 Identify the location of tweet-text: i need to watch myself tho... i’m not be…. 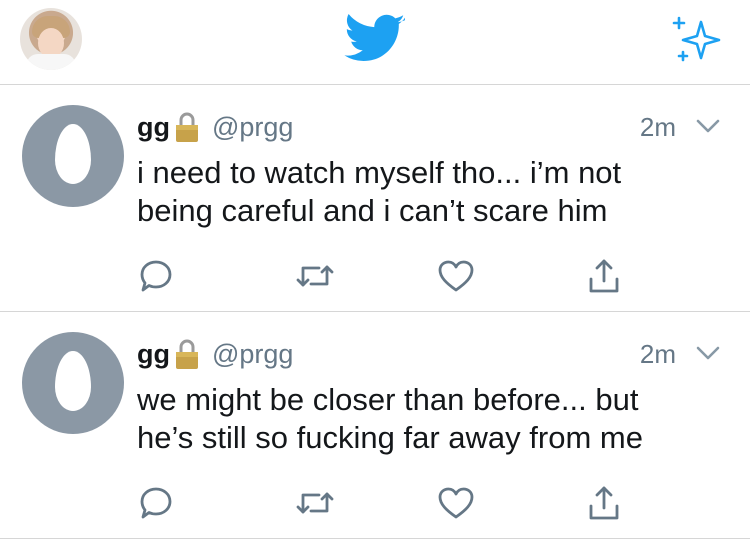
(379, 191).